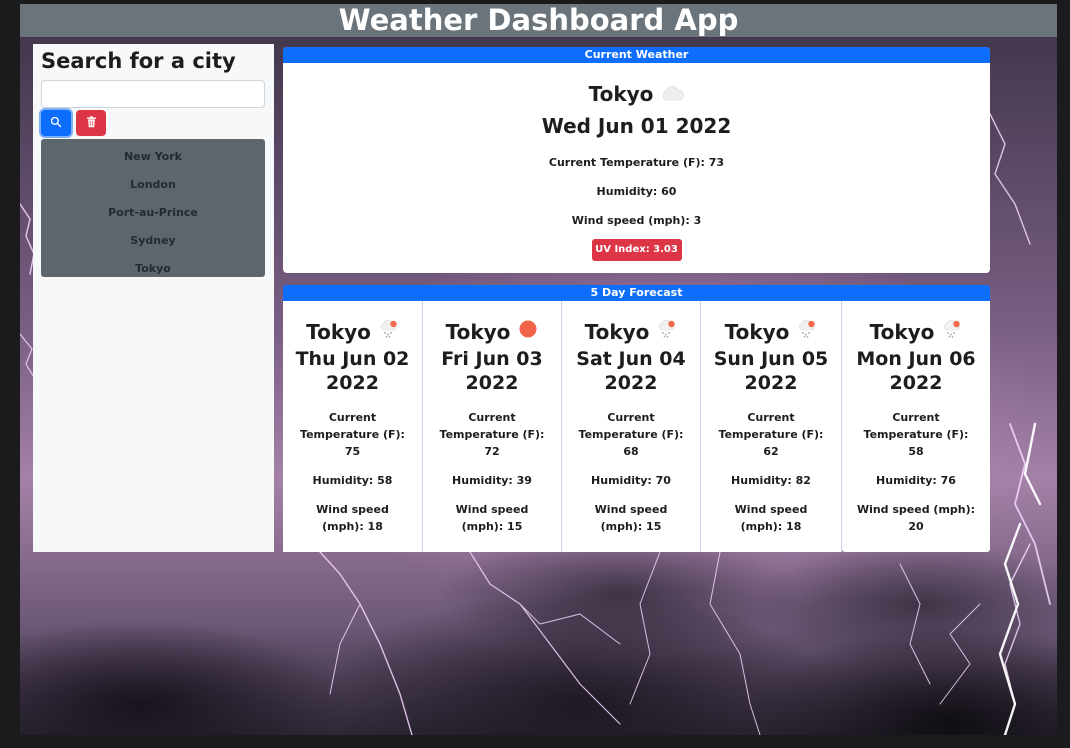  I want to click on forecast-date: Fri Jun 03 2022, so click(492, 371).